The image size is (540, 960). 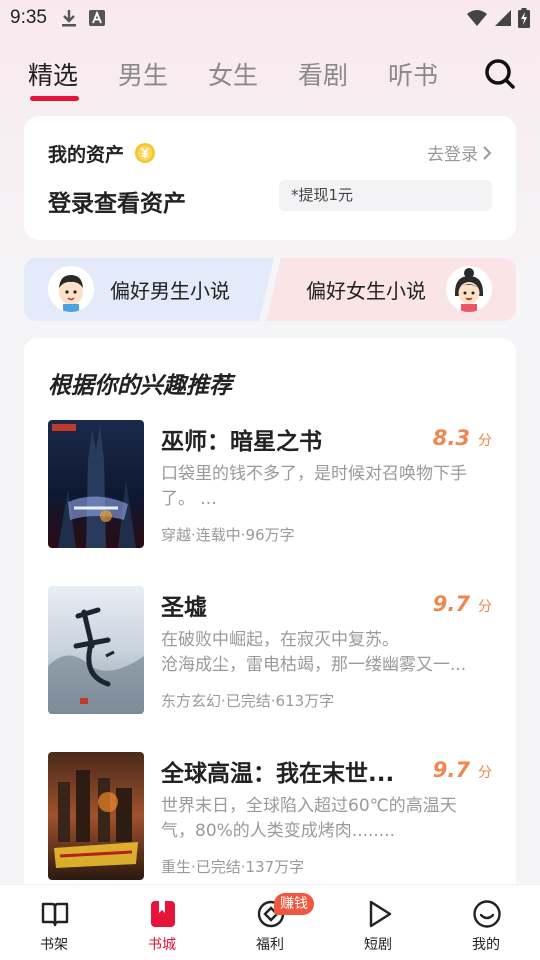 I want to click on login-link: 去登录, so click(x=459, y=152).